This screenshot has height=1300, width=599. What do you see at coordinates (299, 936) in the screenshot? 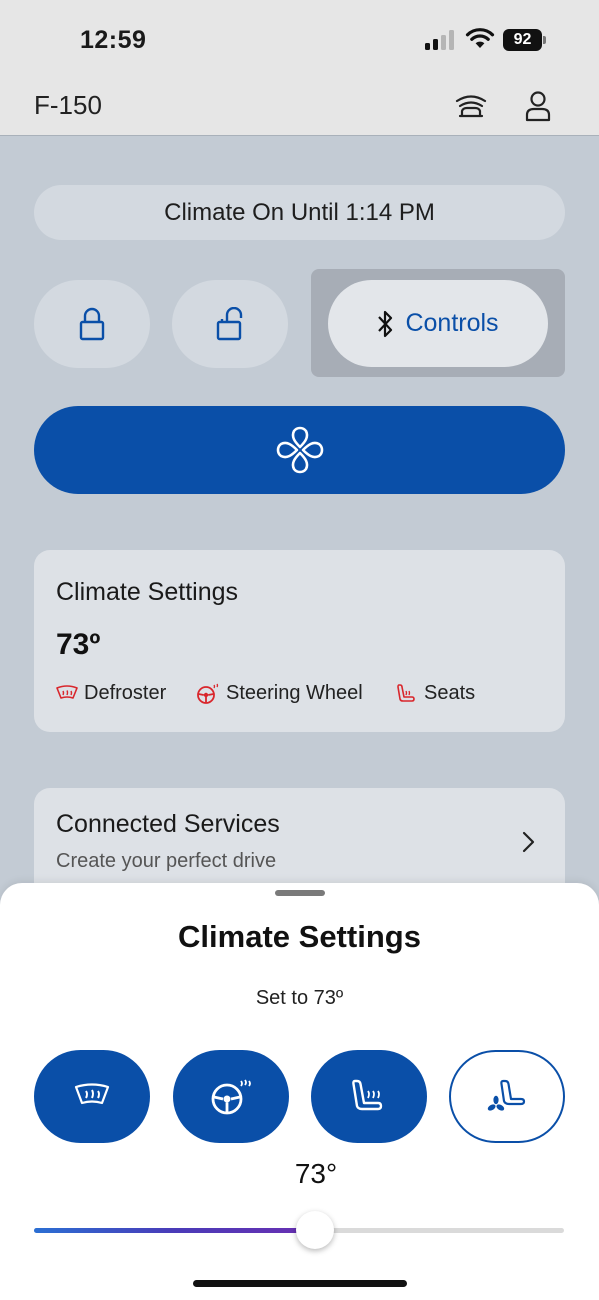
I see `sheet-title: Climate Settings` at bounding box center [299, 936].